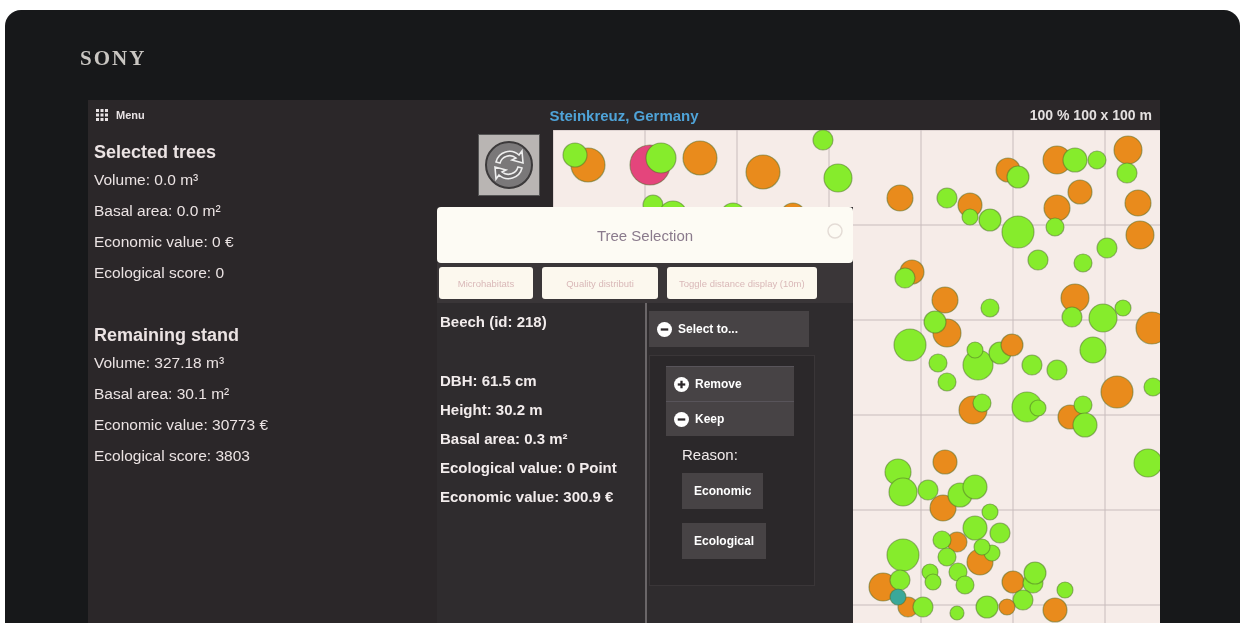  Describe the element at coordinates (527, 497) in the screenshot. I see `detail-text: Economic value: 300.9 €` at that location.